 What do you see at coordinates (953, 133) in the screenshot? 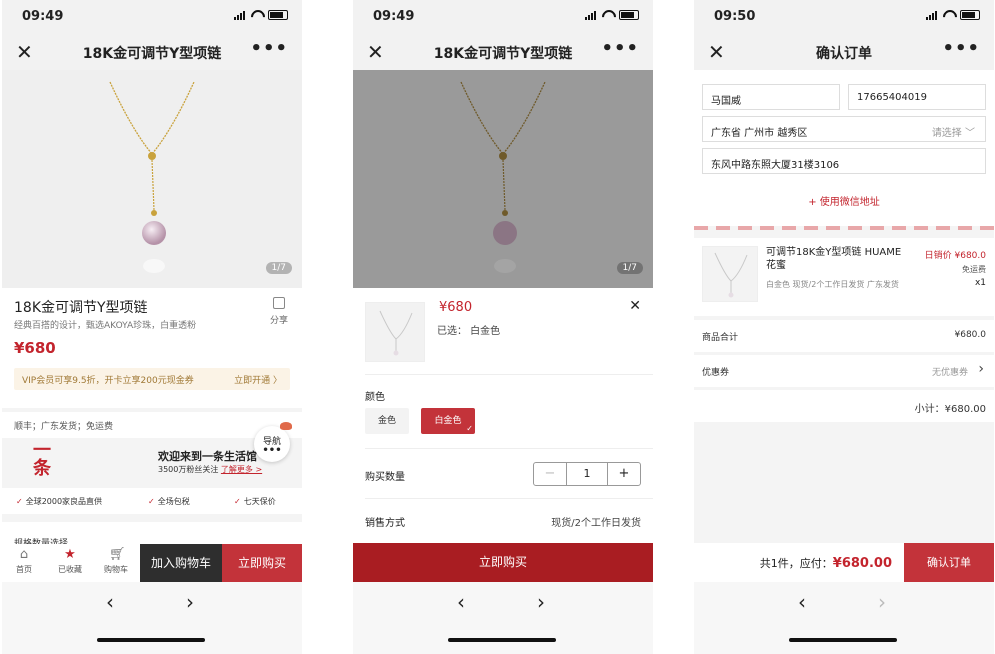
I see `region-placeholder: 请选择 ﹀` at bounding box center [953, 133].